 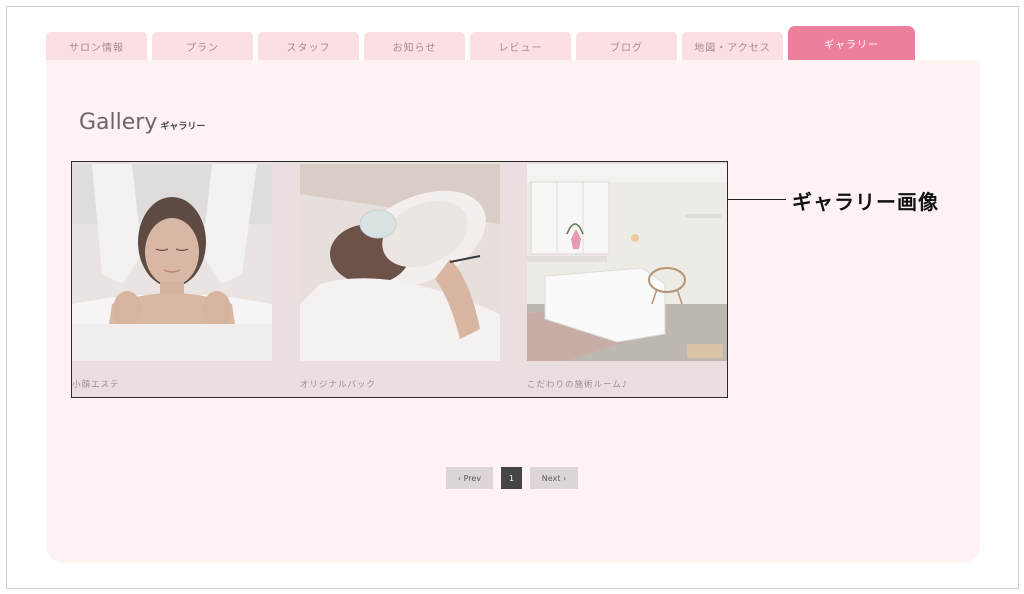 What do you see at coordinates (469, 478) in the screenshot?
I see `prev-page-button: ‹ Prev` at bounding box center [469, 478].